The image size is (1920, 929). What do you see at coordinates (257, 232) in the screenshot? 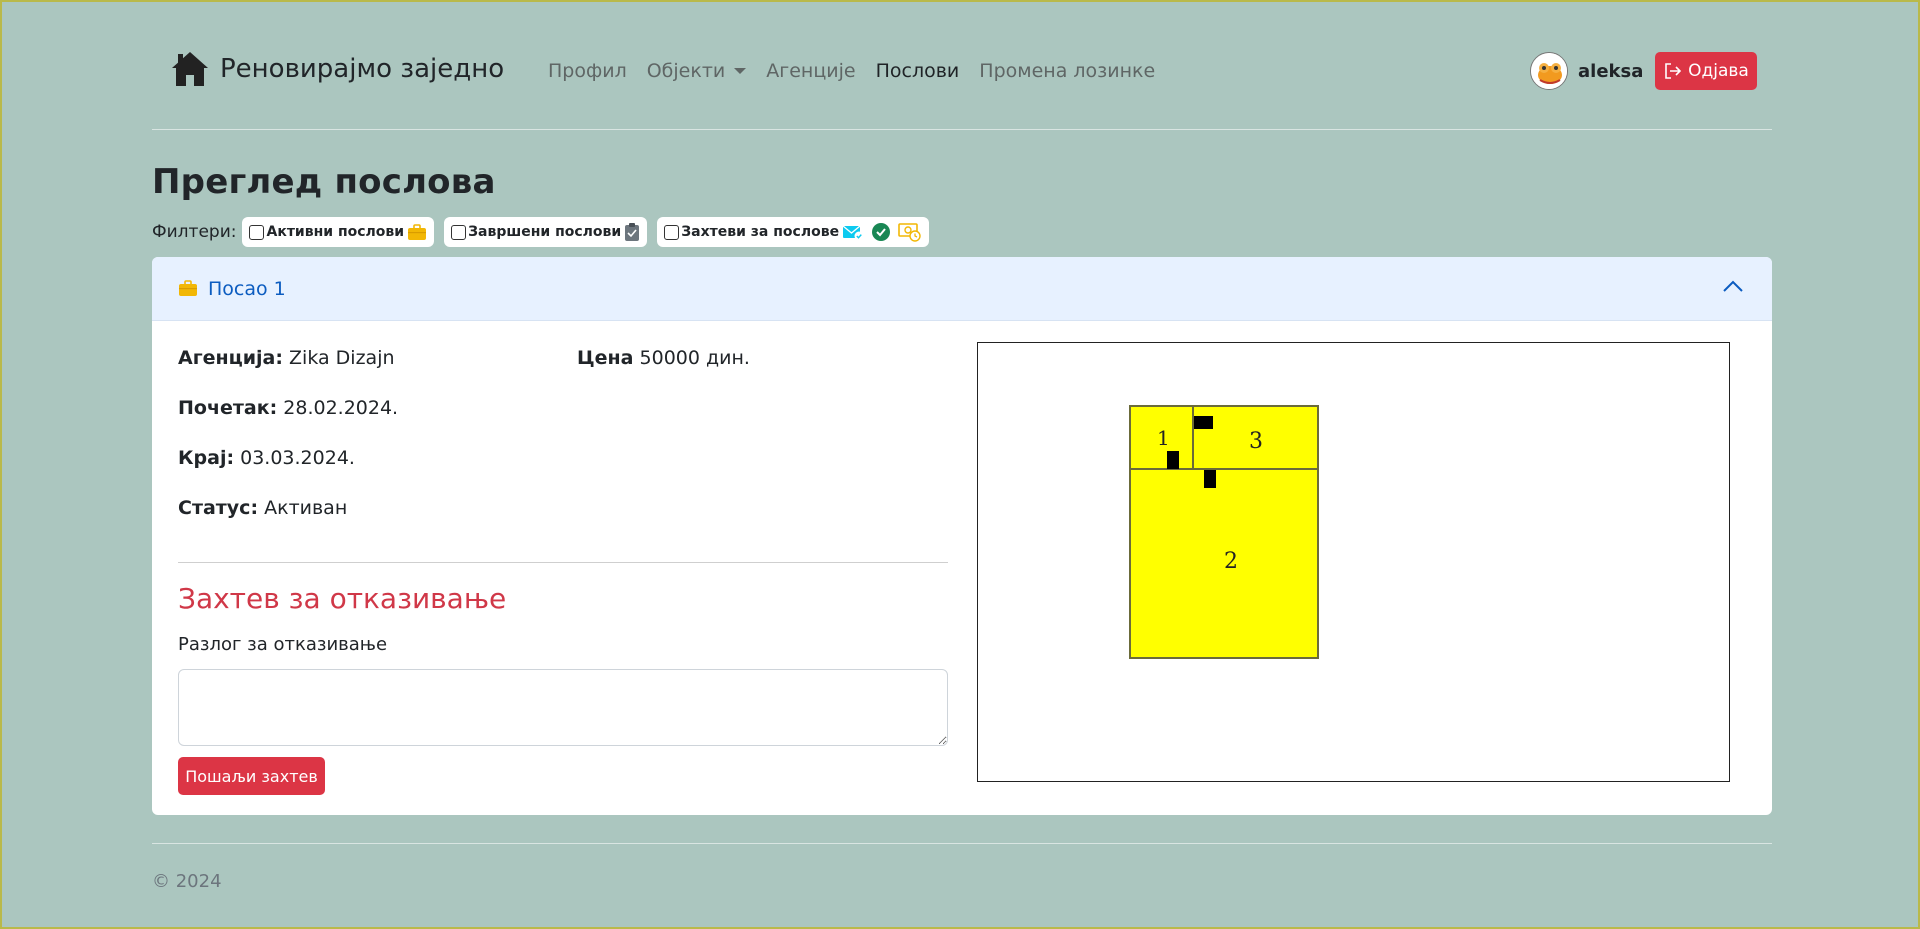
I see `filter-active-jobs-checkbox` at bounding box center [257, 232].